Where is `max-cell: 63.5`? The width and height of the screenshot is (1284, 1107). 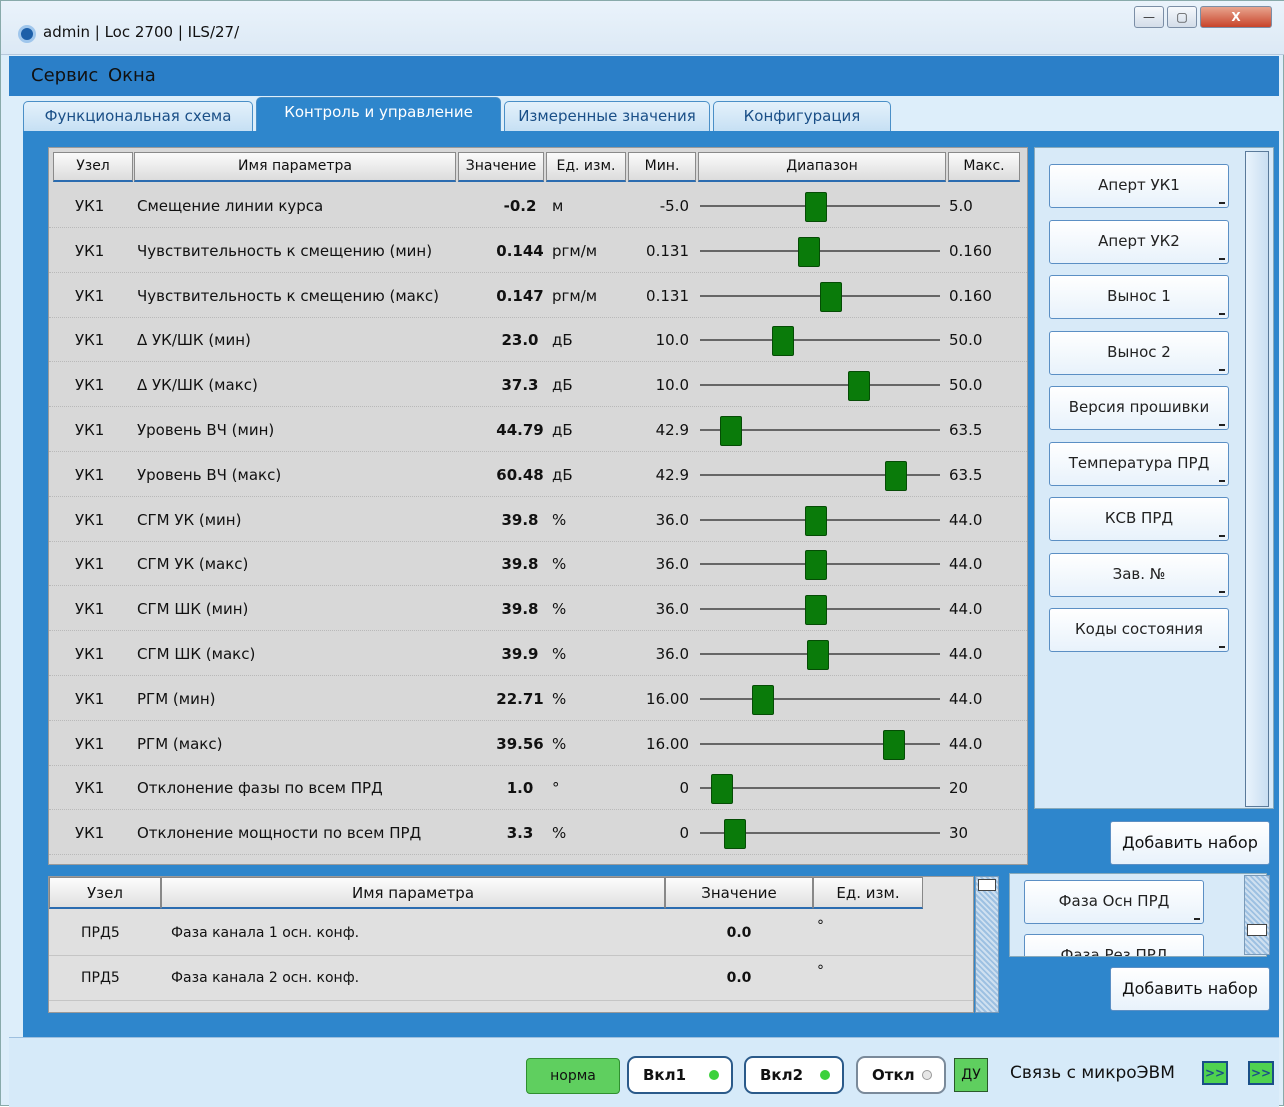
max-cell: 63.5 is located at coordinates (966, 430).